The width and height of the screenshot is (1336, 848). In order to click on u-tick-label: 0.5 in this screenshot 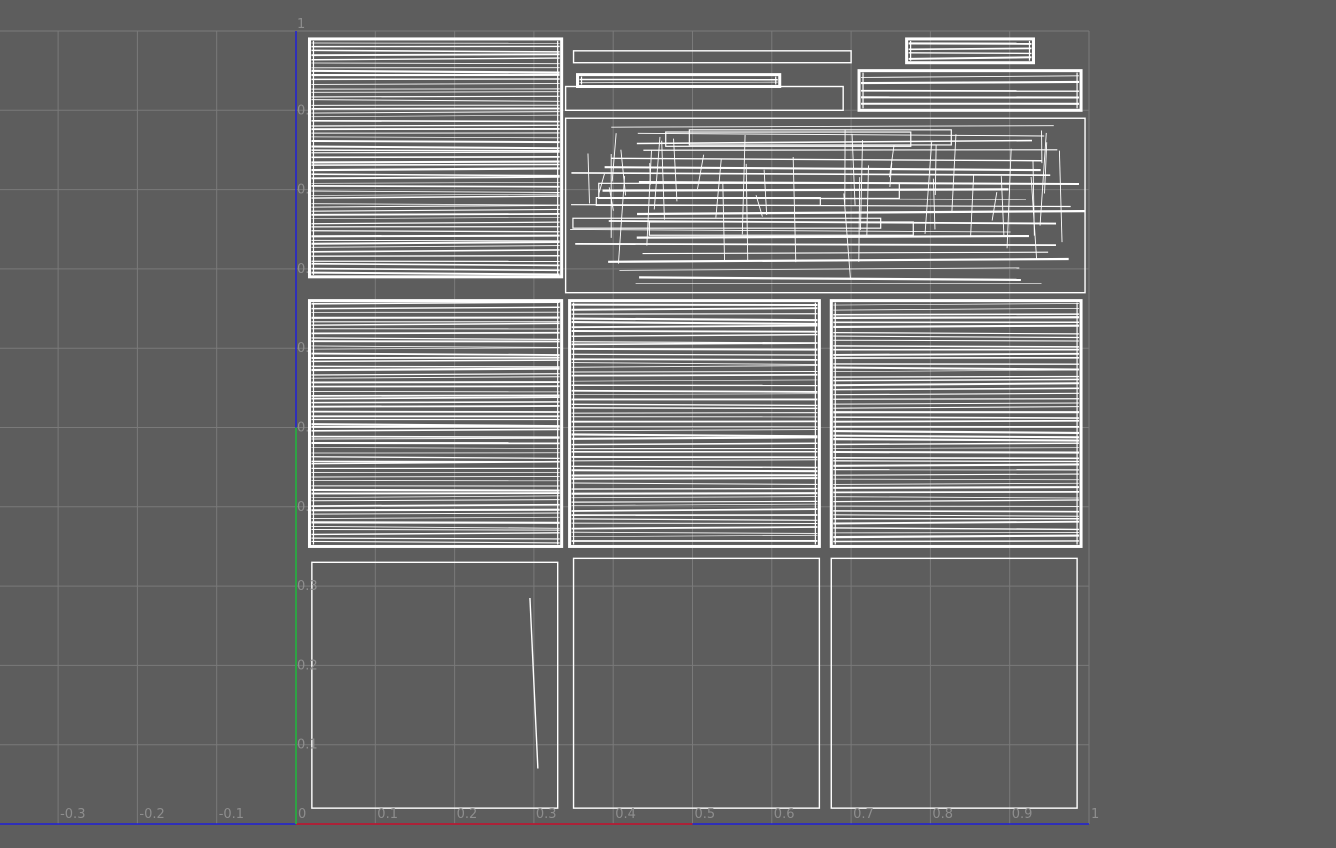, I will do `click(705, 814)`.